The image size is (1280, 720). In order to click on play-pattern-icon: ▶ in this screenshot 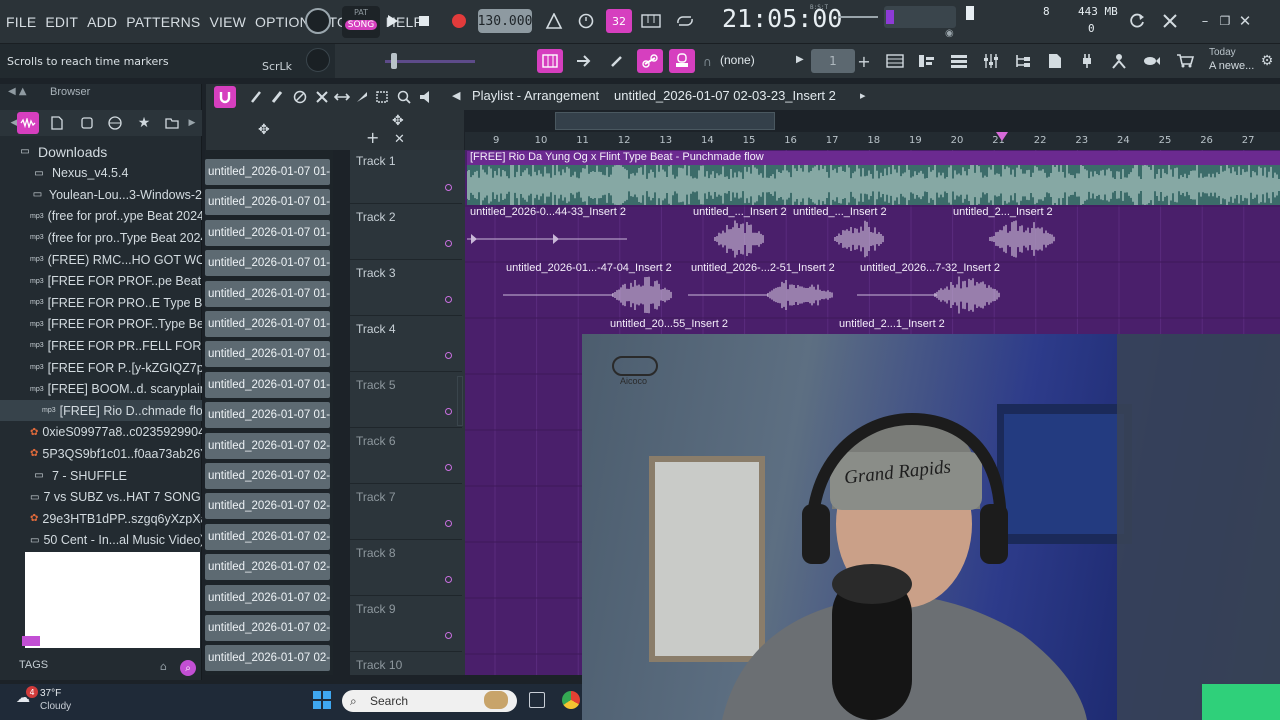, I will do `click(800, 59)`.